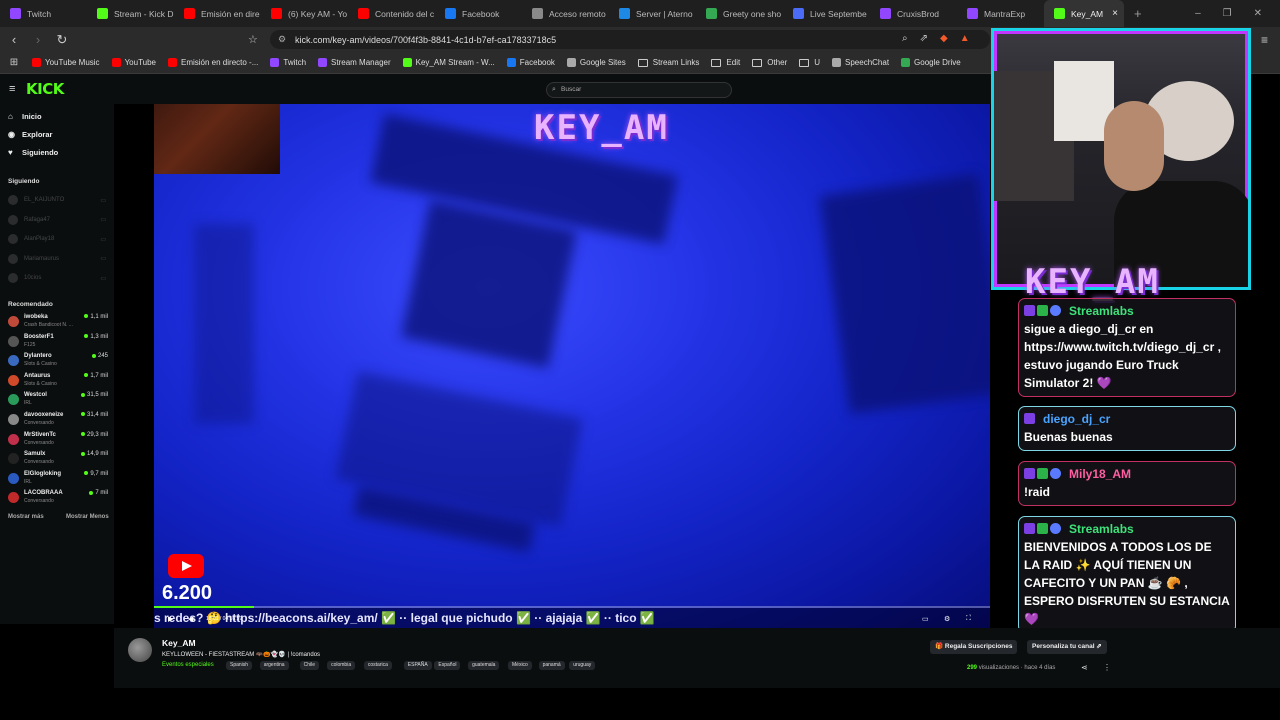  What do you see at coordinates (520, 665) in the screenshot?
I see `tag-chip: México` at bounding box center [520, 665].